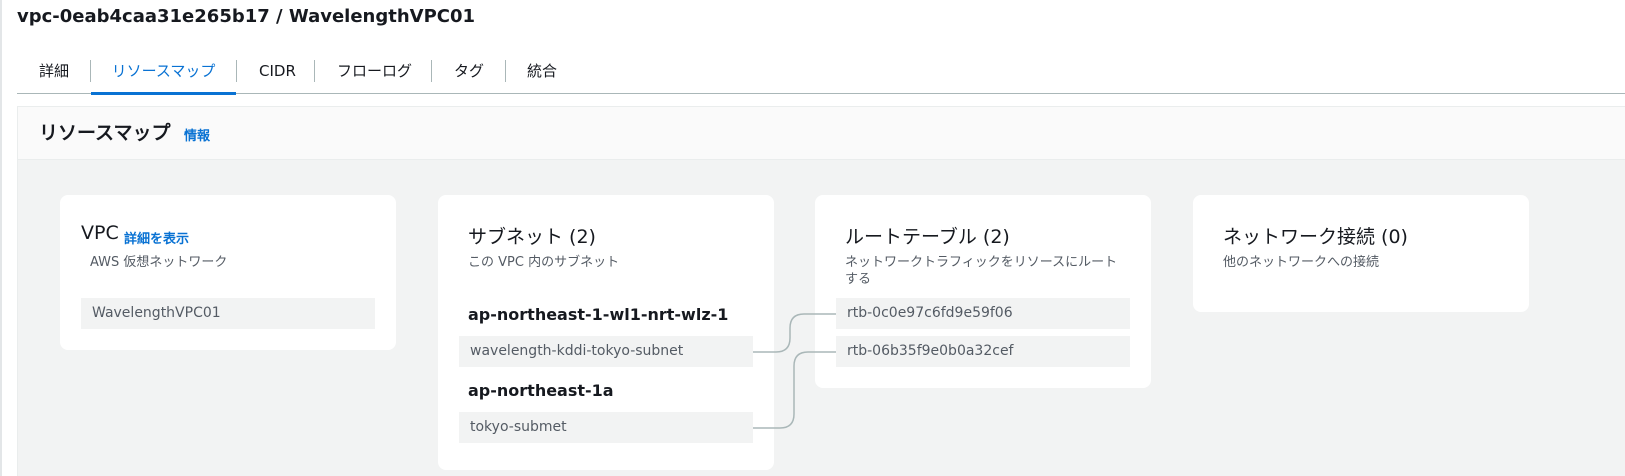  Describe the element at coordinates (228, 272) in the screenshot. I see `vpc-card: VPC 詳細を表示 AWS 仮想ネットワーク WavelengthVPC01` at that location.